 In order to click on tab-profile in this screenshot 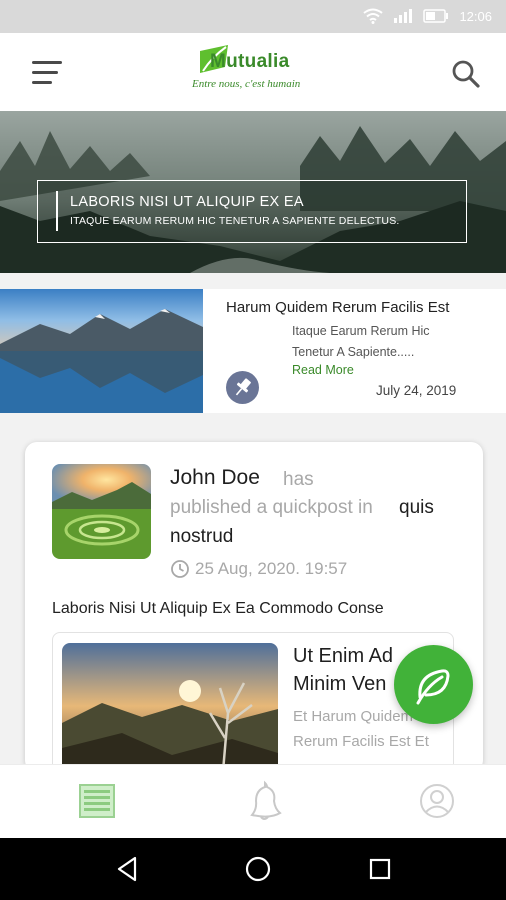, I will do `click(437, 801)`.